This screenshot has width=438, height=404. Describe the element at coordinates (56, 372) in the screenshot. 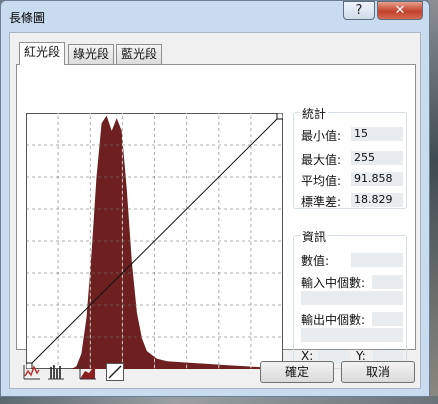

I see `histogram-columns-icon` at that location.